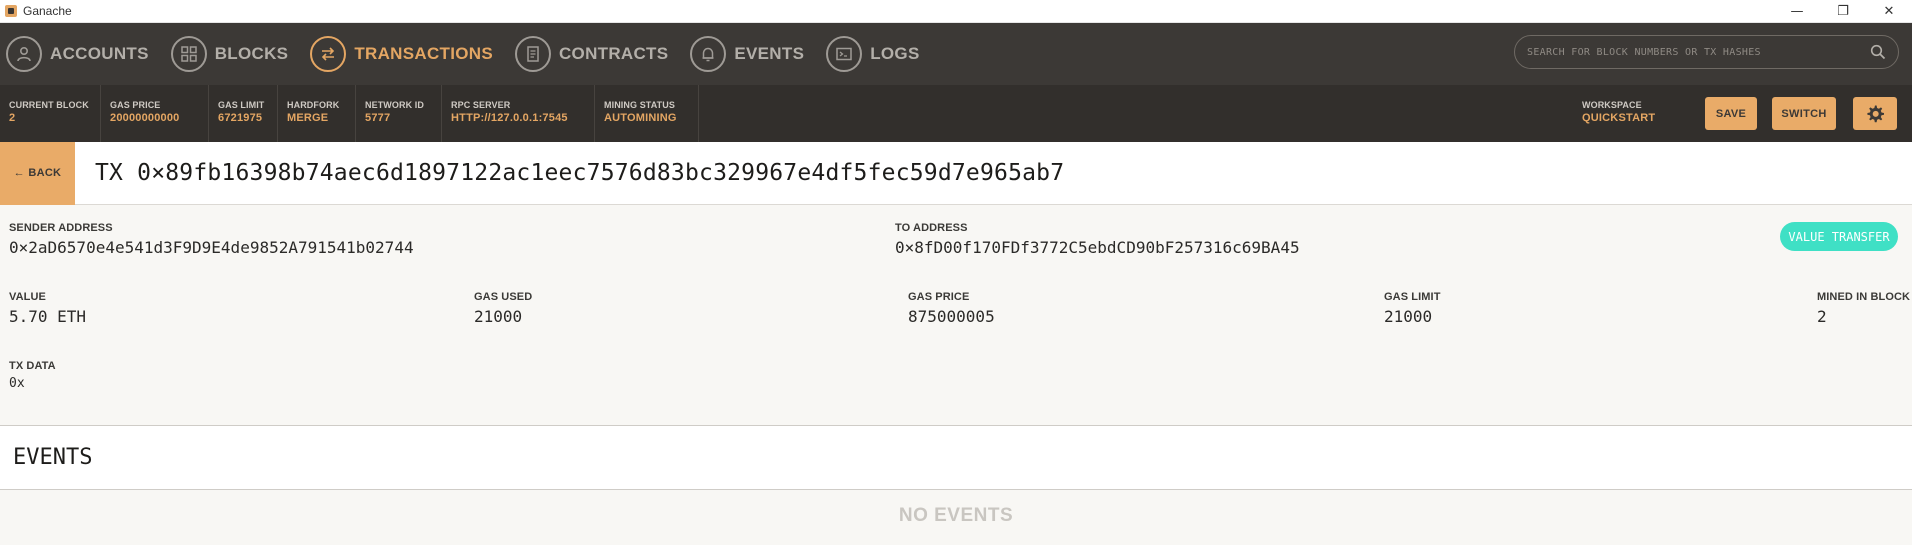  Describe the element at coordinates (241, 105) in the screenshot. I see `stat-label: GAS LIMIT` at that location.